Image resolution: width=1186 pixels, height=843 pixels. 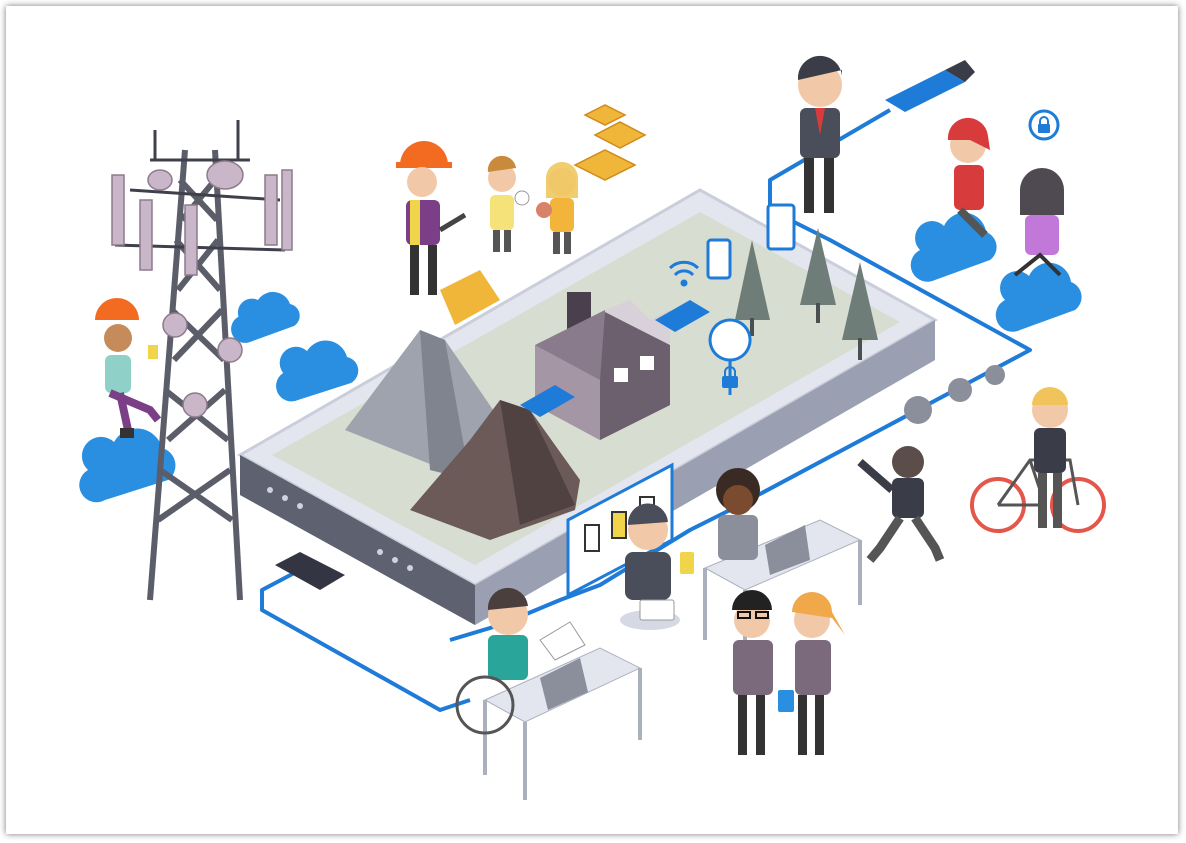 I want to click on lock-icon, so click(x=1044, y=125).